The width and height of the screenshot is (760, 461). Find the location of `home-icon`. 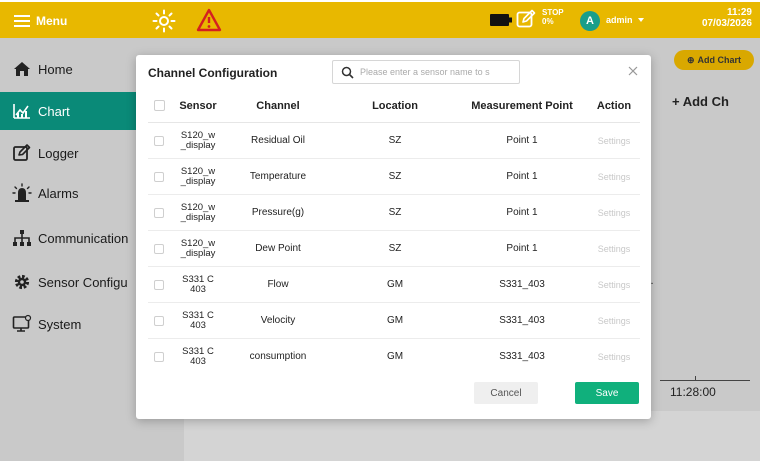

home-icon is located at coordinates (22, 69).